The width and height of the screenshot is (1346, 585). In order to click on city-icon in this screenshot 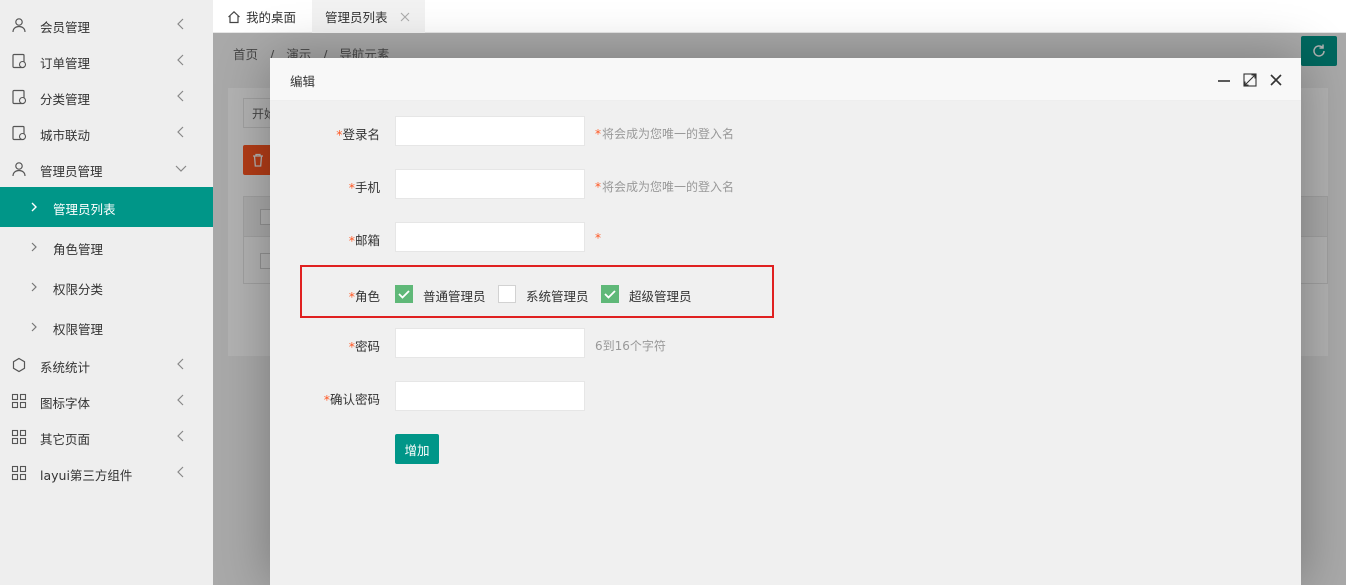, I will do `click(19, 133)`.